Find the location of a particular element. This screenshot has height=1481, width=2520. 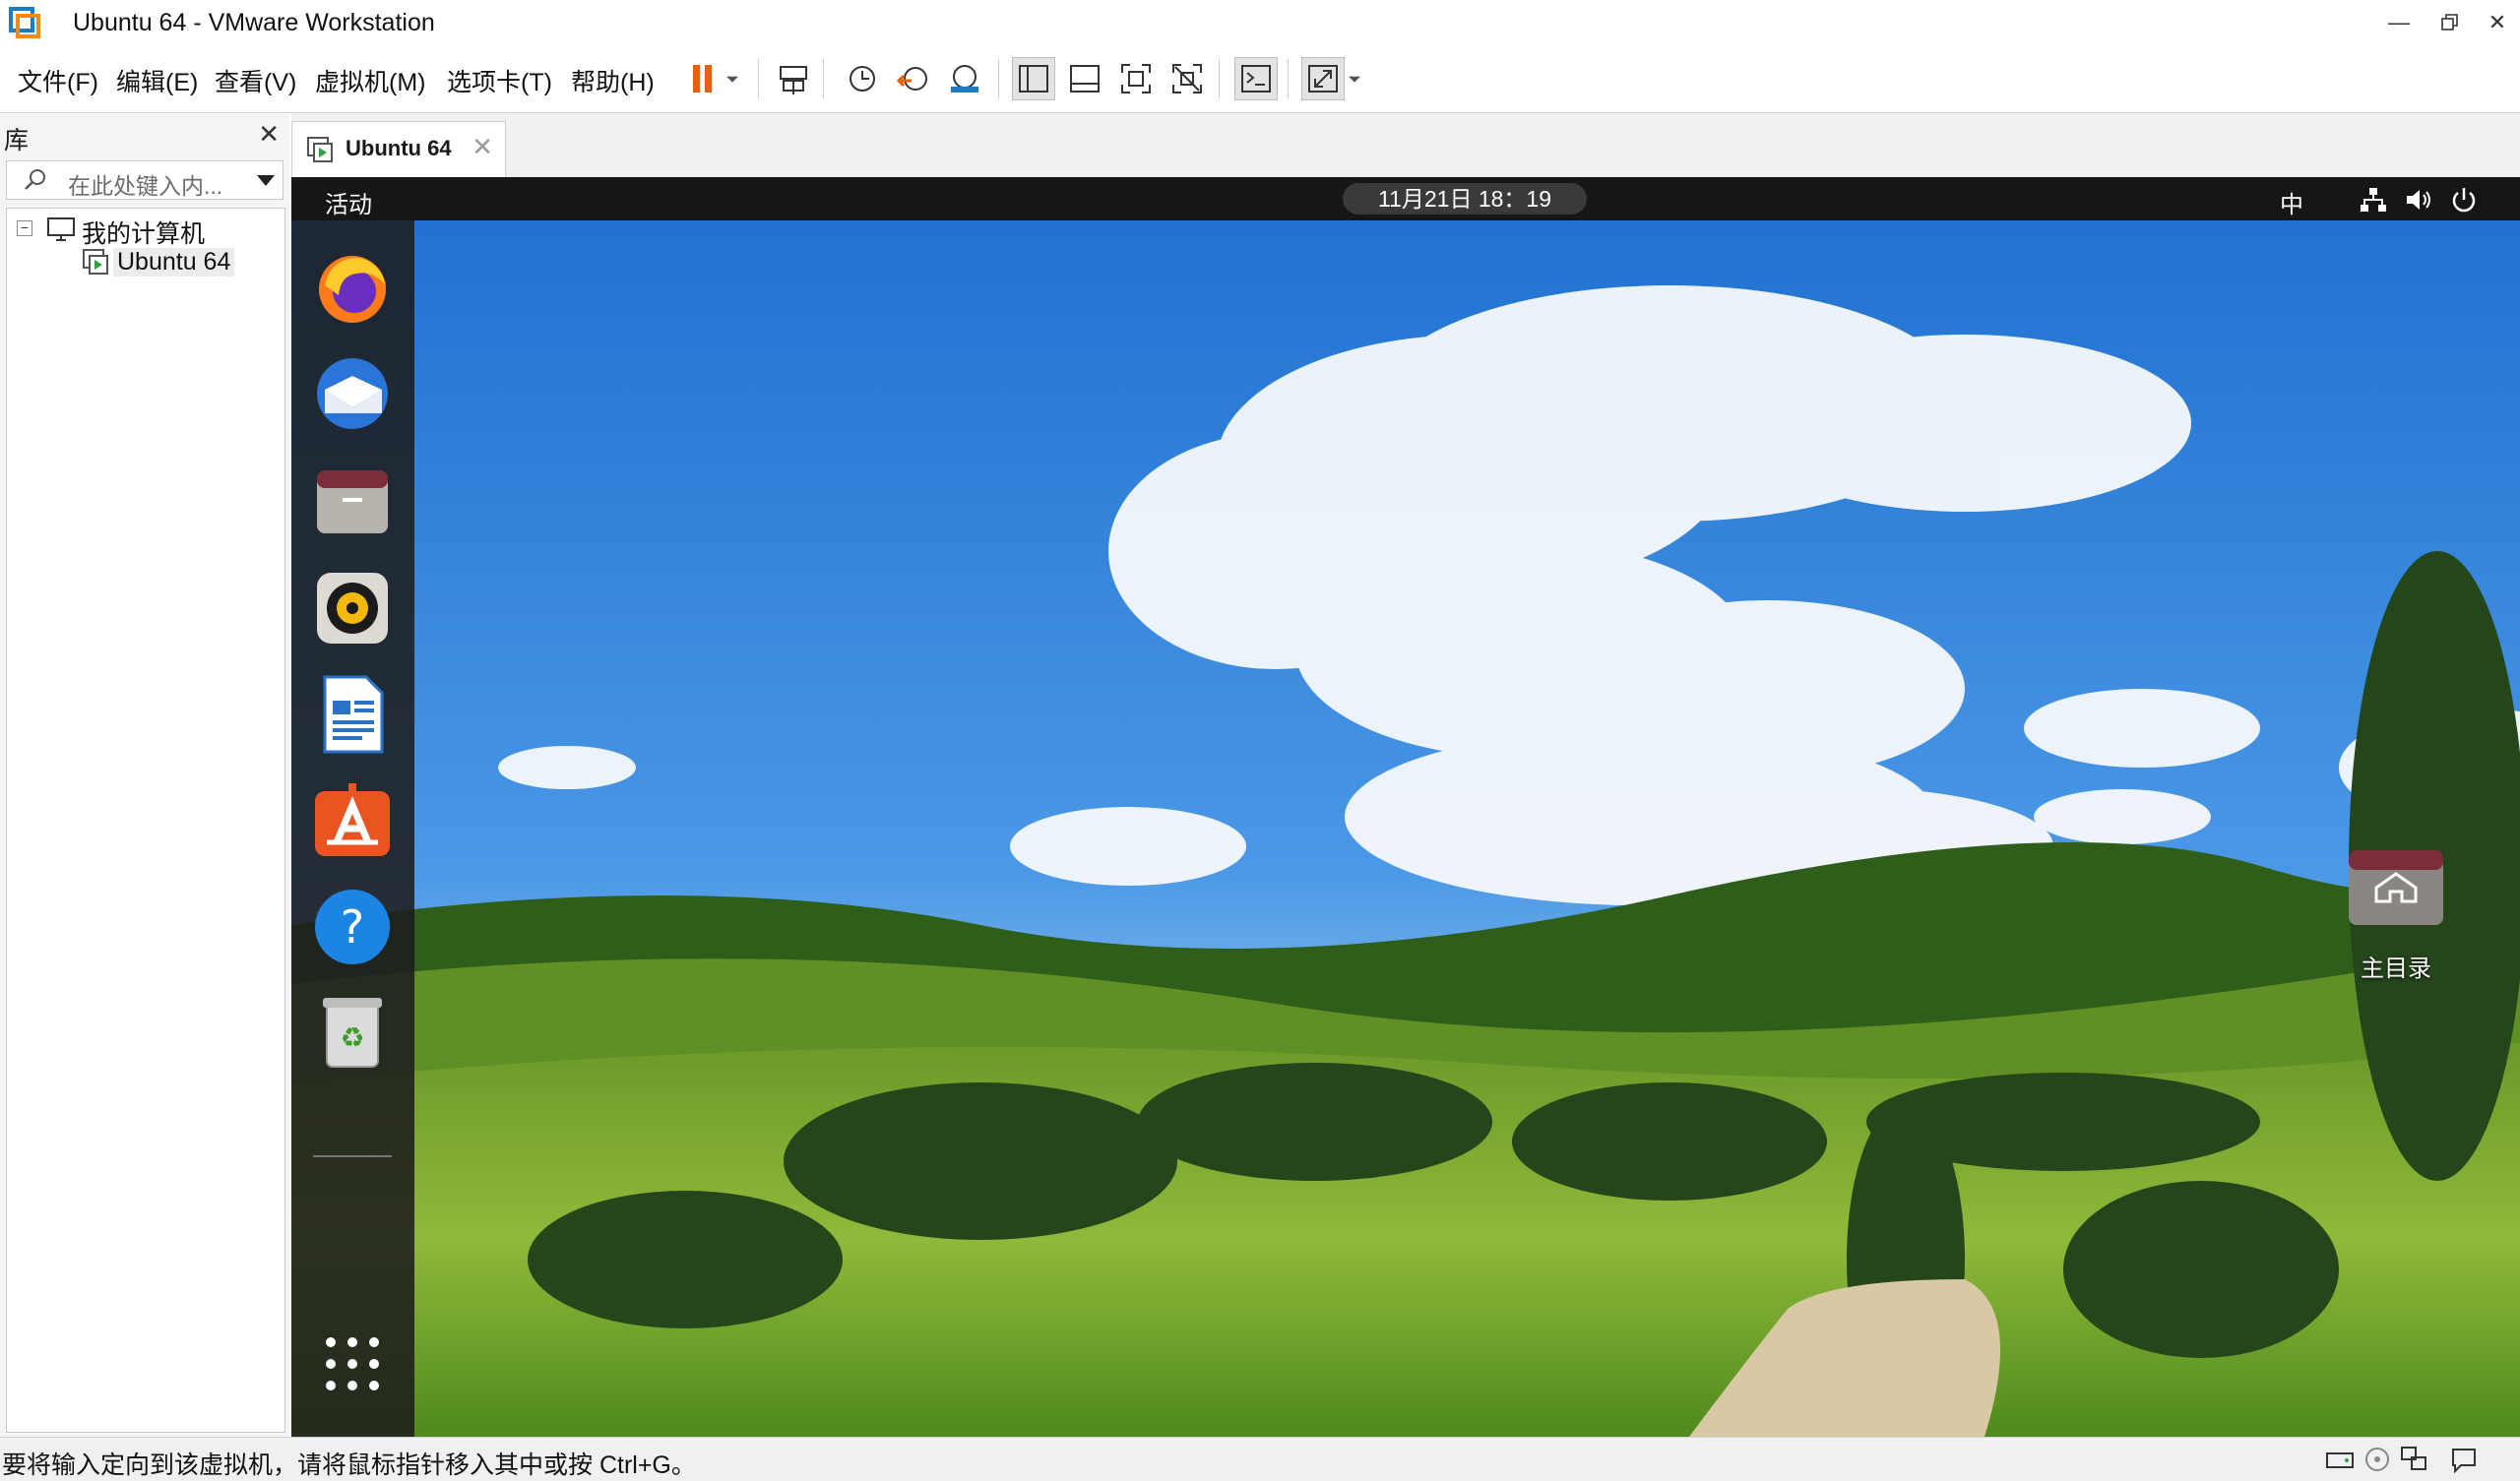

revert-snapshot-button is located at coordinates (913, 78).